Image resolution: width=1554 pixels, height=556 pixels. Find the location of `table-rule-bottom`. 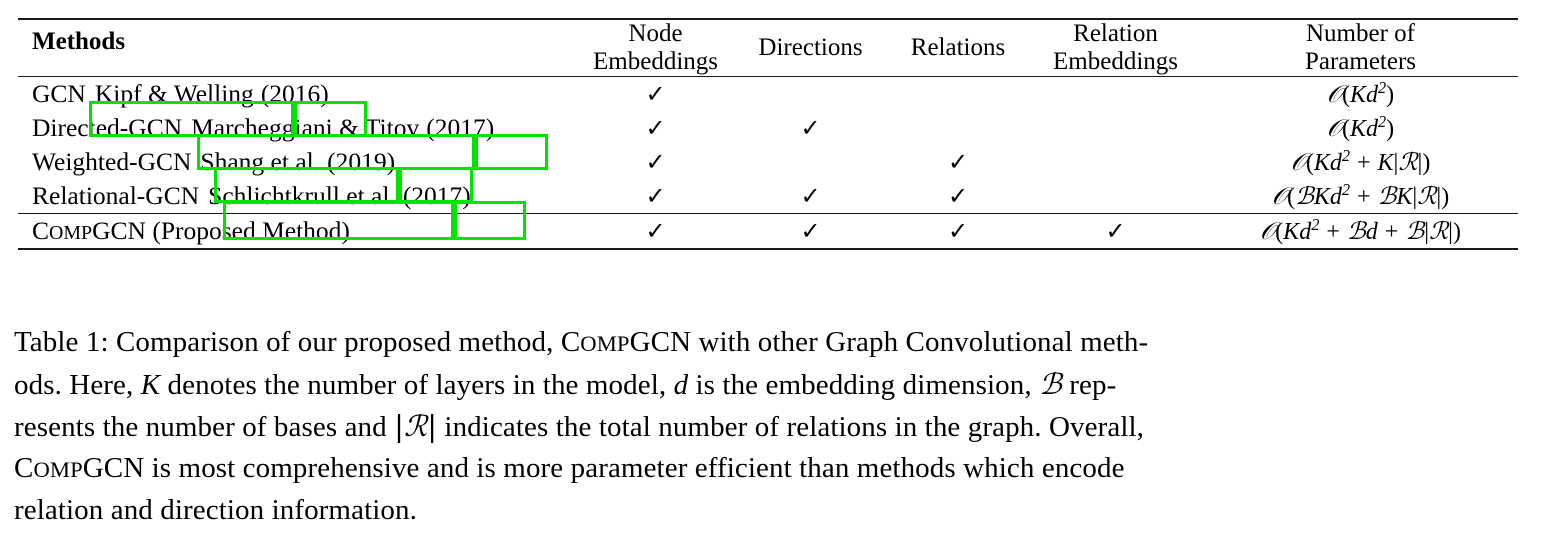

table-rule-bottom is located at coordinates (768, 249).